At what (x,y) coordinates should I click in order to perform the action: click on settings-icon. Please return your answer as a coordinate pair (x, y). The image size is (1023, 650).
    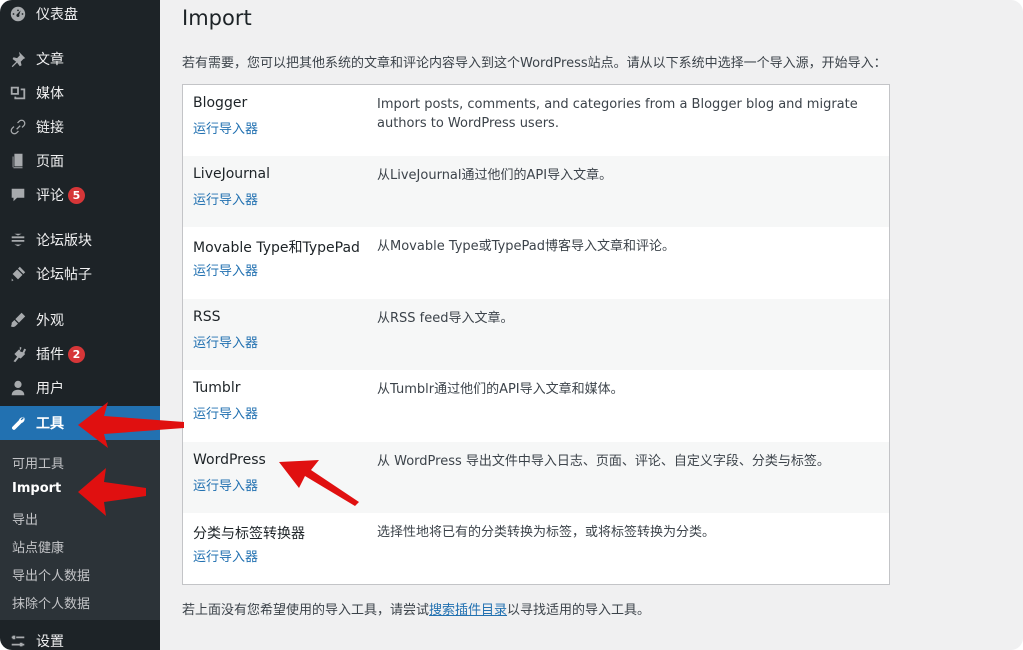
    Looking at the image, I should click on (18, 640).